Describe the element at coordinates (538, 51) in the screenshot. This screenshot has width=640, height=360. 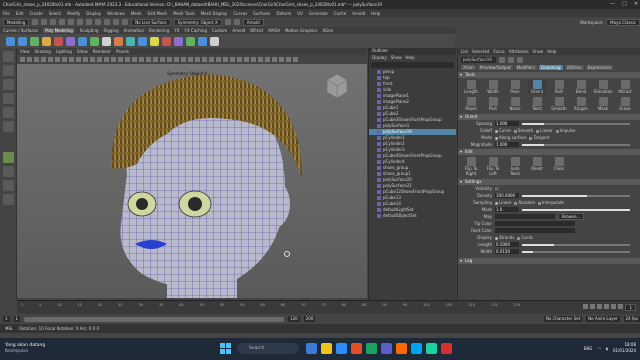
I see `attr-menu-show: Show` at that location.